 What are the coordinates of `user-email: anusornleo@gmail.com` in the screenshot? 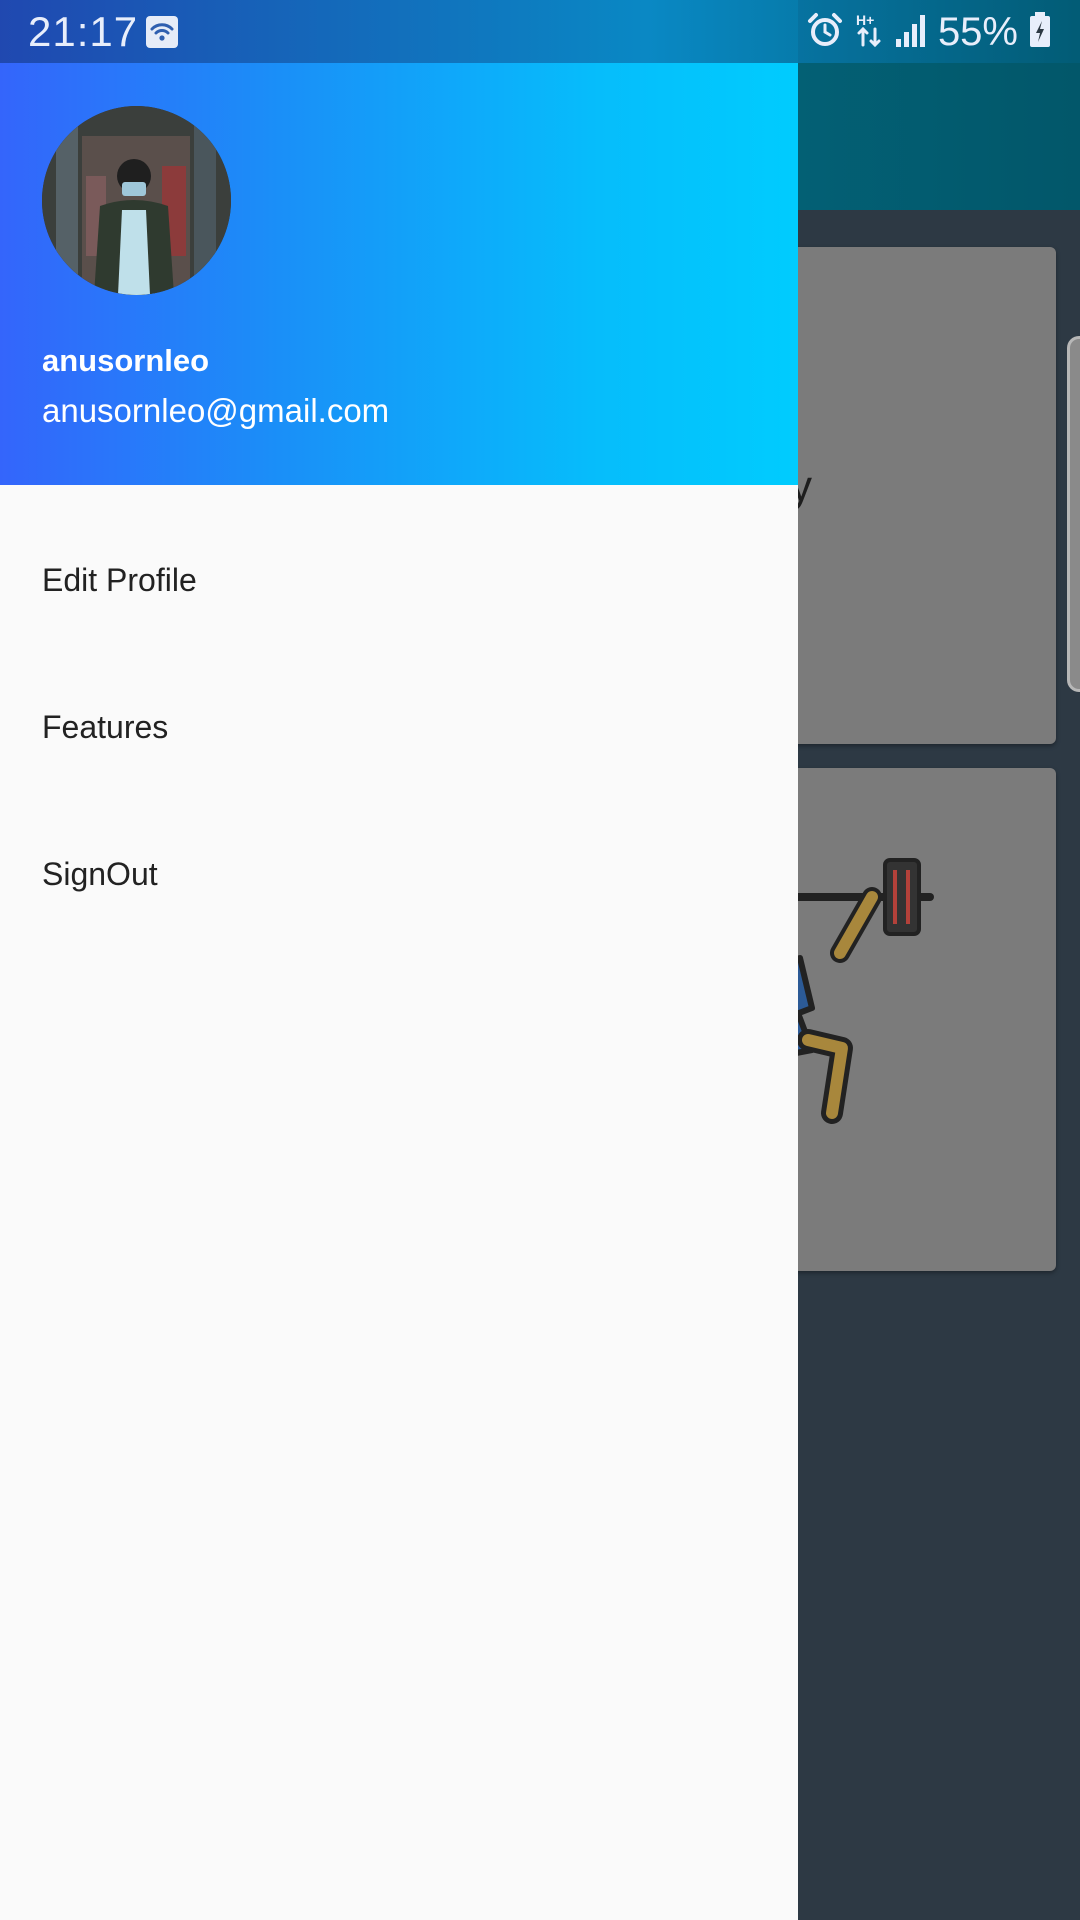 It's located at (216, 410).